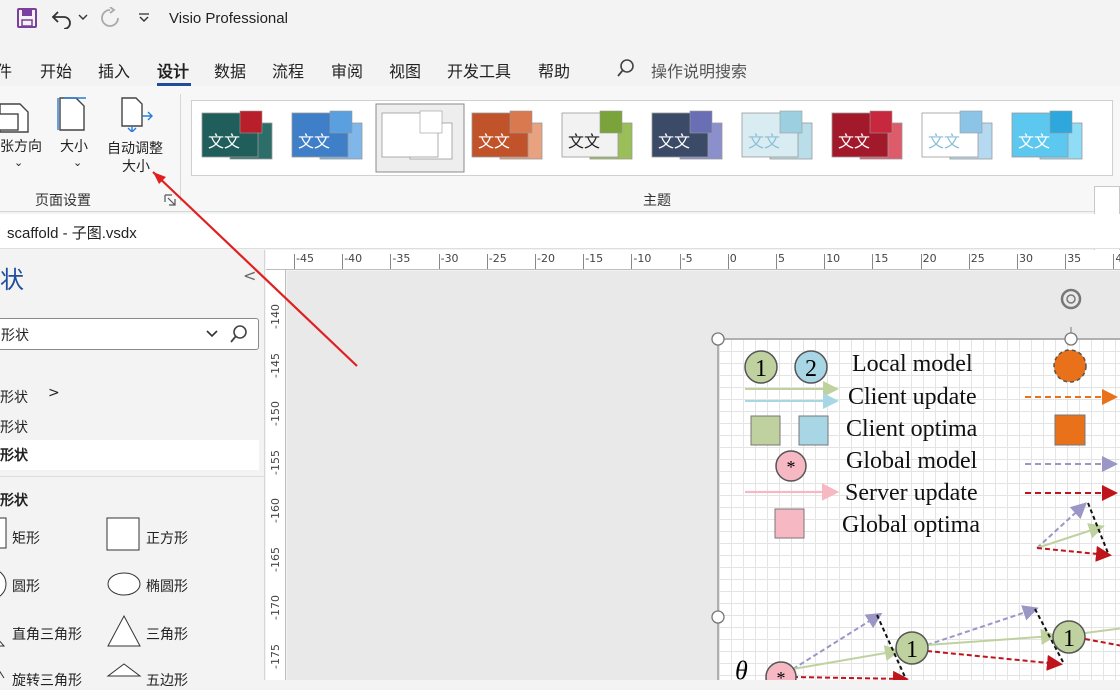 The image size is (1120, 690). What do you see at coordinates (167, 538) in the screenshot?
I see `shape-square: 正方形` at bounding box center [167, 538].